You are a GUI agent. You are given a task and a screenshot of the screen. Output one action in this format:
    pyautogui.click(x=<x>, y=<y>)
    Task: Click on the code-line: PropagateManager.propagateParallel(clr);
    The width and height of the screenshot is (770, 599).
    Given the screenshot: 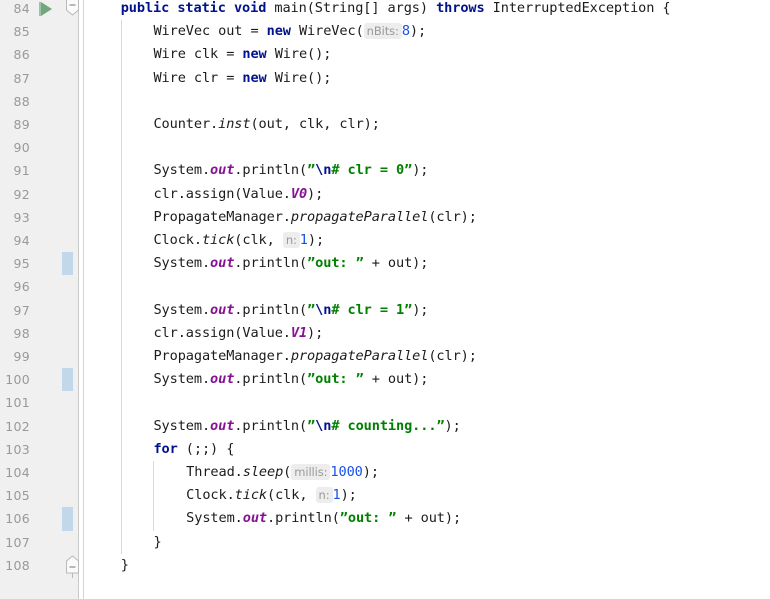 What is the action you would take?
    pyautogui.click(x=314, y=356)
    